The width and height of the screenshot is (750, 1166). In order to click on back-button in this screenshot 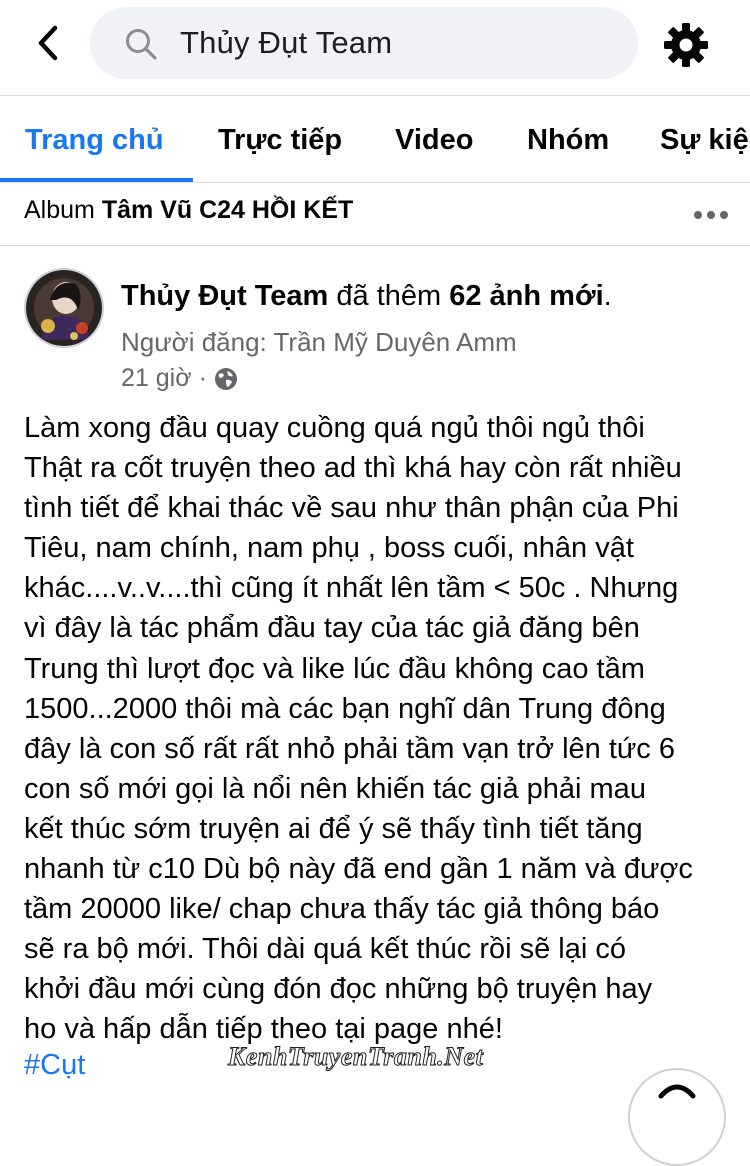, I will do `click(48, 43)`.